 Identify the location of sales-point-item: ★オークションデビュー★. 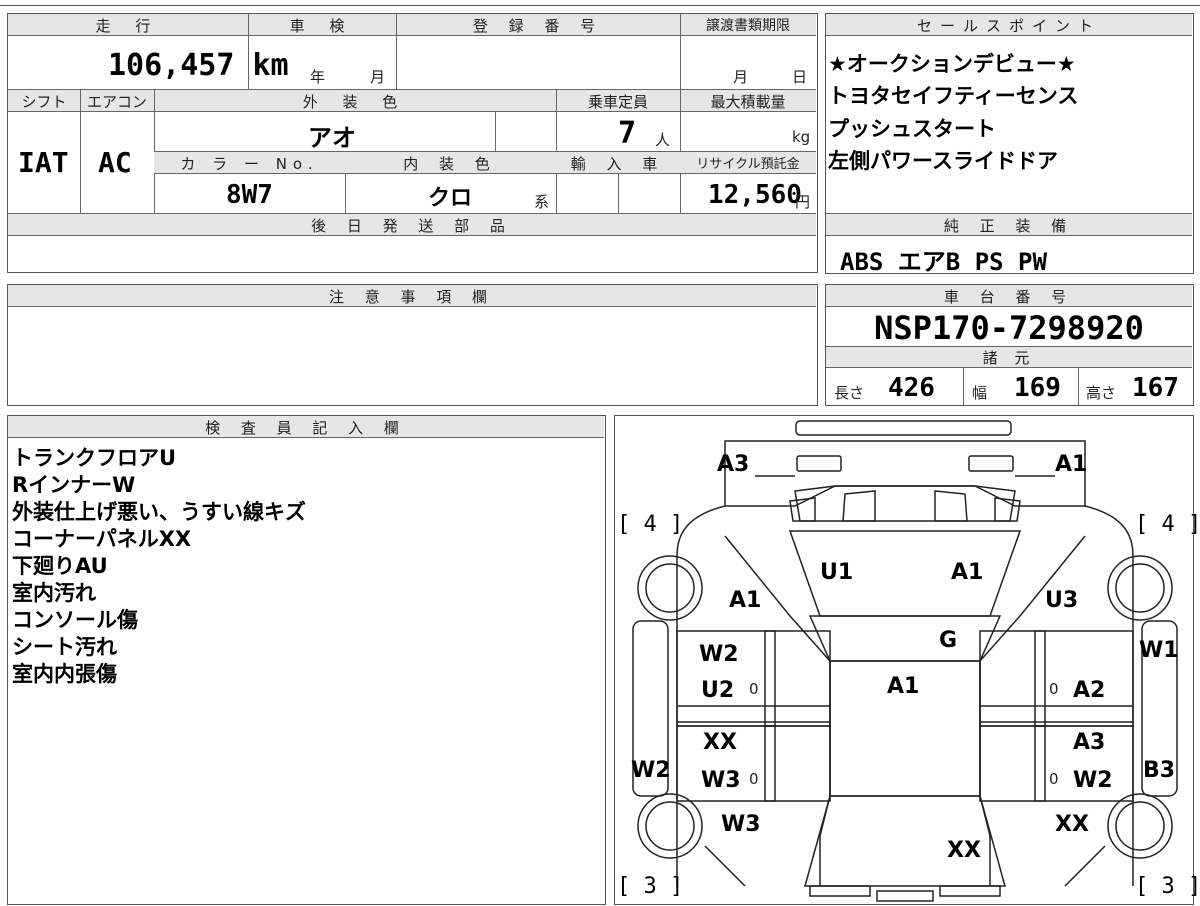
(952, 64).